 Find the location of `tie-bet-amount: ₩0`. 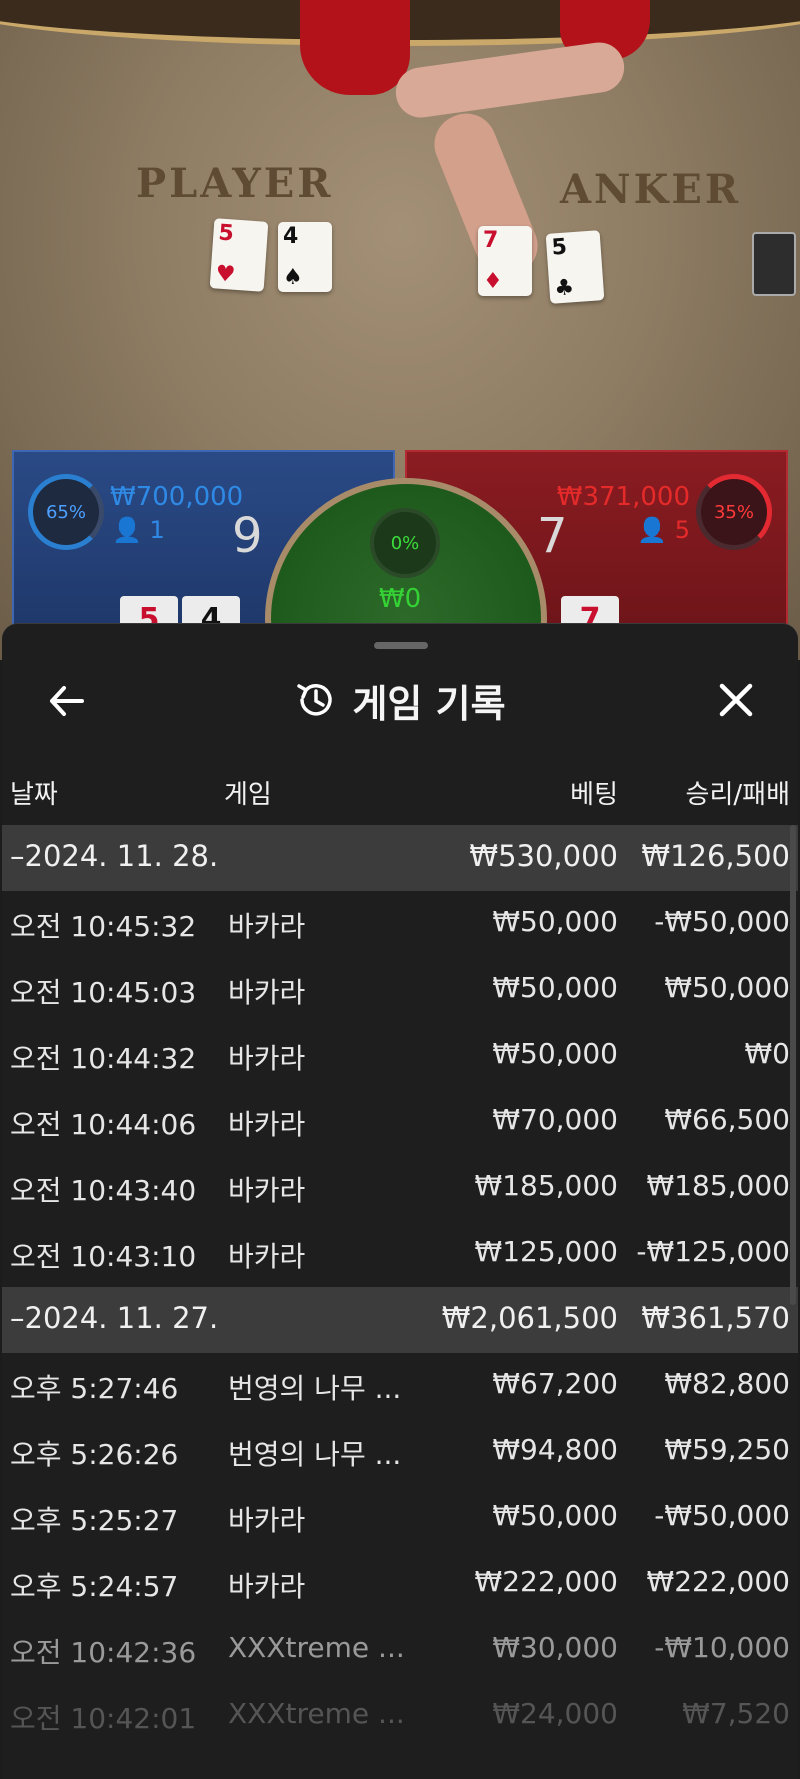

tie-bet-amount: ₩0 is located at coordinates (400, 599).